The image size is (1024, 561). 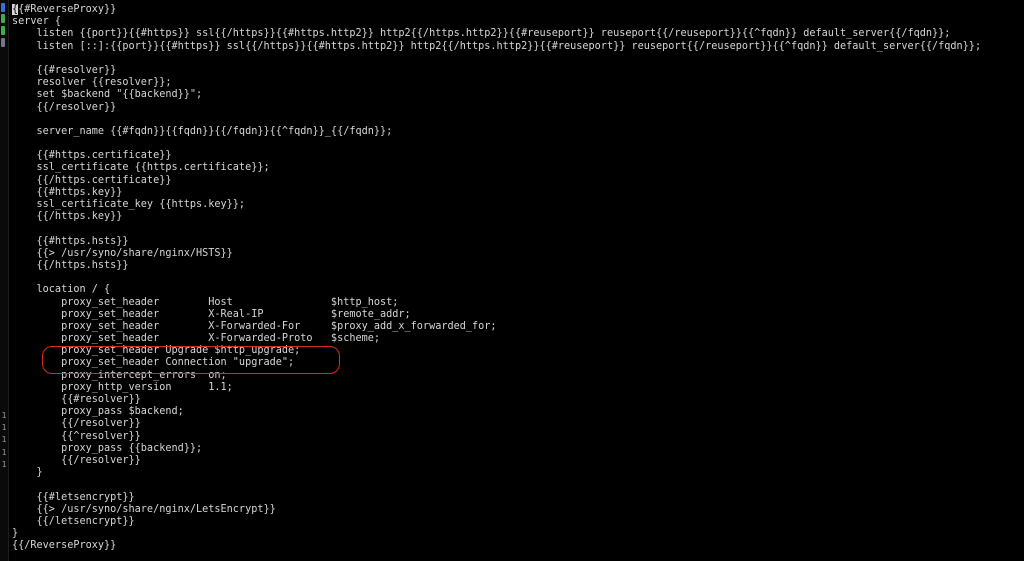 I want to click on code-line: proxy_set_header X-Real-IP $remote_addr;, so click(x=211, y=314).